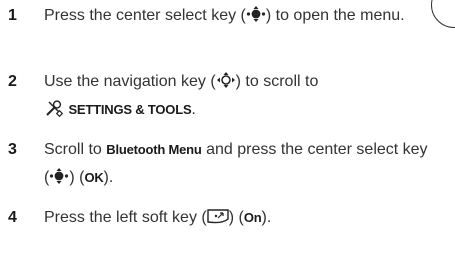 The width and height of the screenshot is (455, 262). What do you see at coordinates (55, 108) in the screenshot?
I see `settings-tools-icon` at bounding box center [55, 108].